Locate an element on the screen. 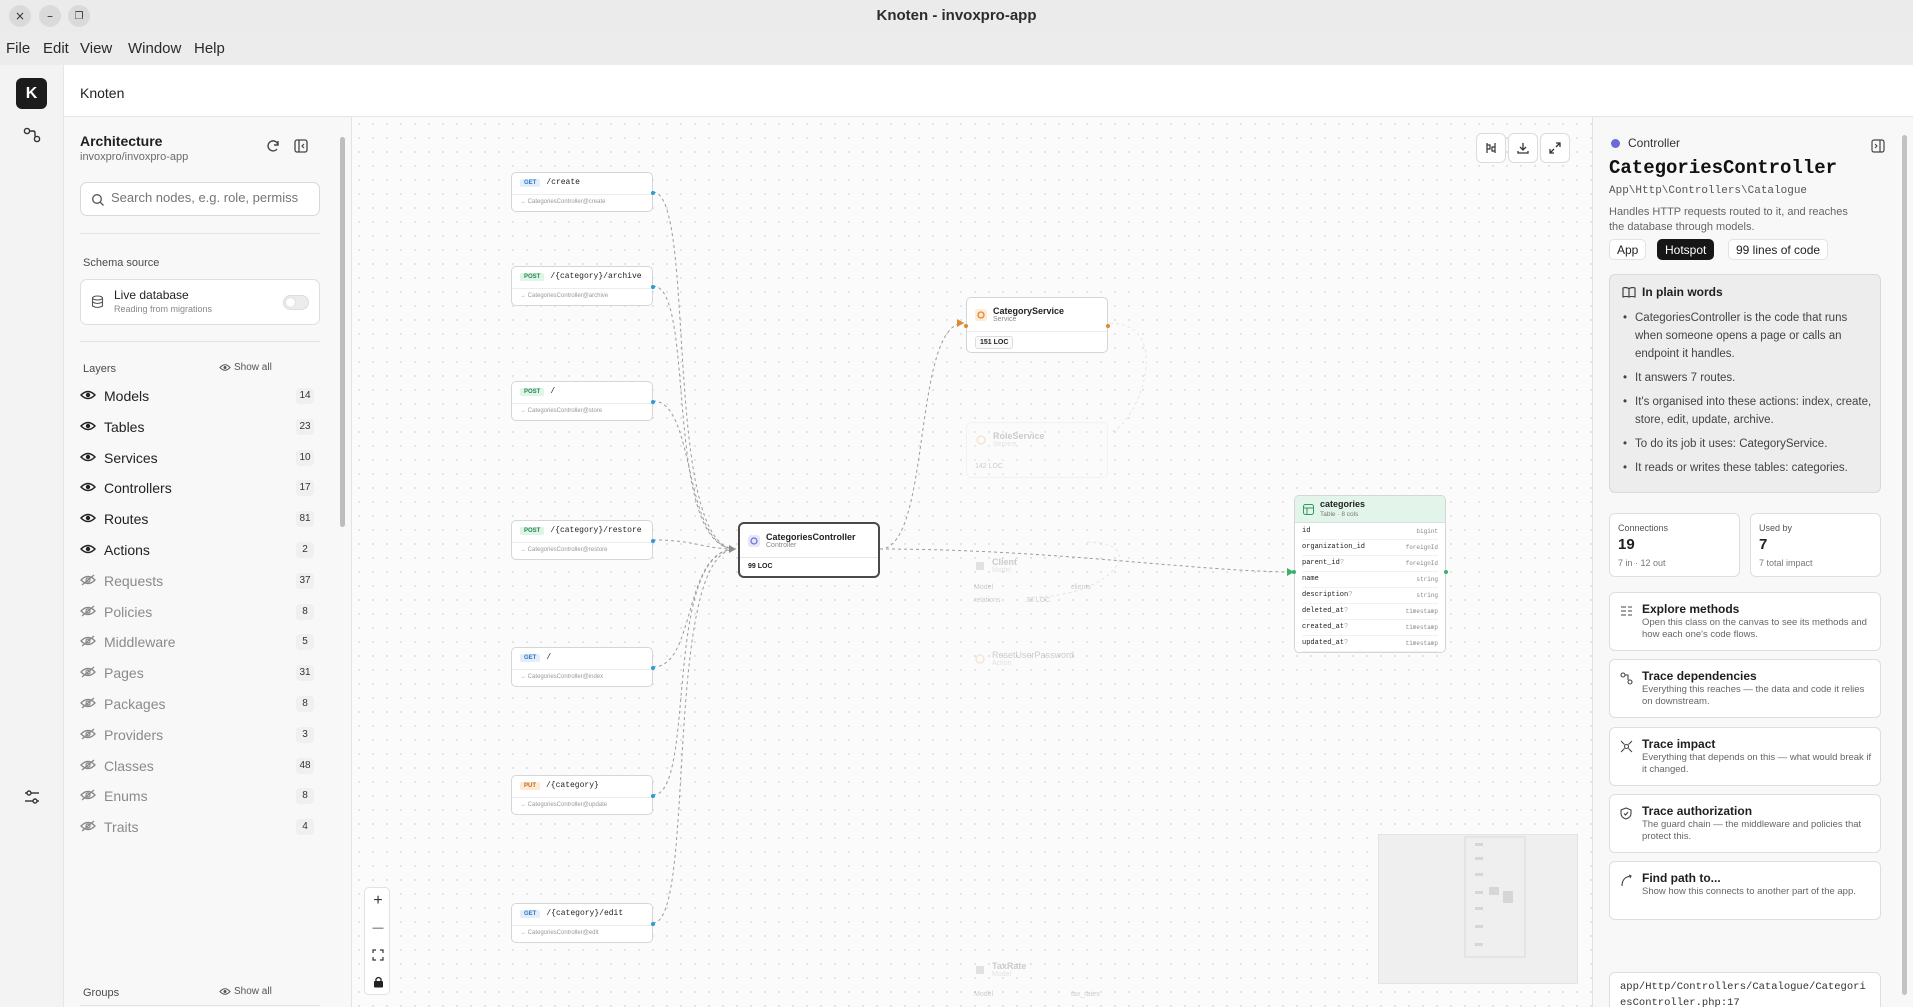  layer-item-traits: Traits 4 is located at coordinates (195, 827).